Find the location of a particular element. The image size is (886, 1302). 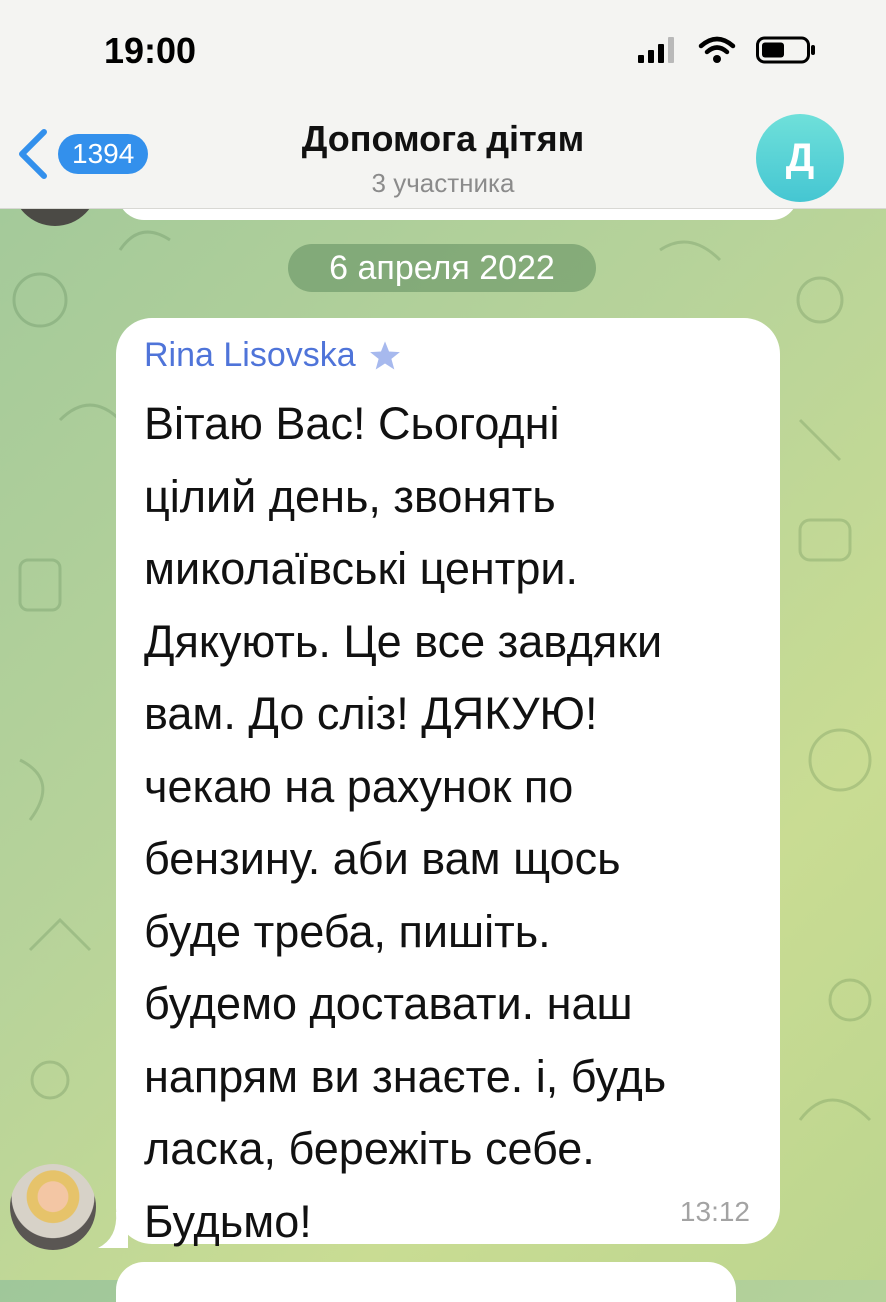

sender-name-row: Rina Lisovska is located at coordinates (273, 355).